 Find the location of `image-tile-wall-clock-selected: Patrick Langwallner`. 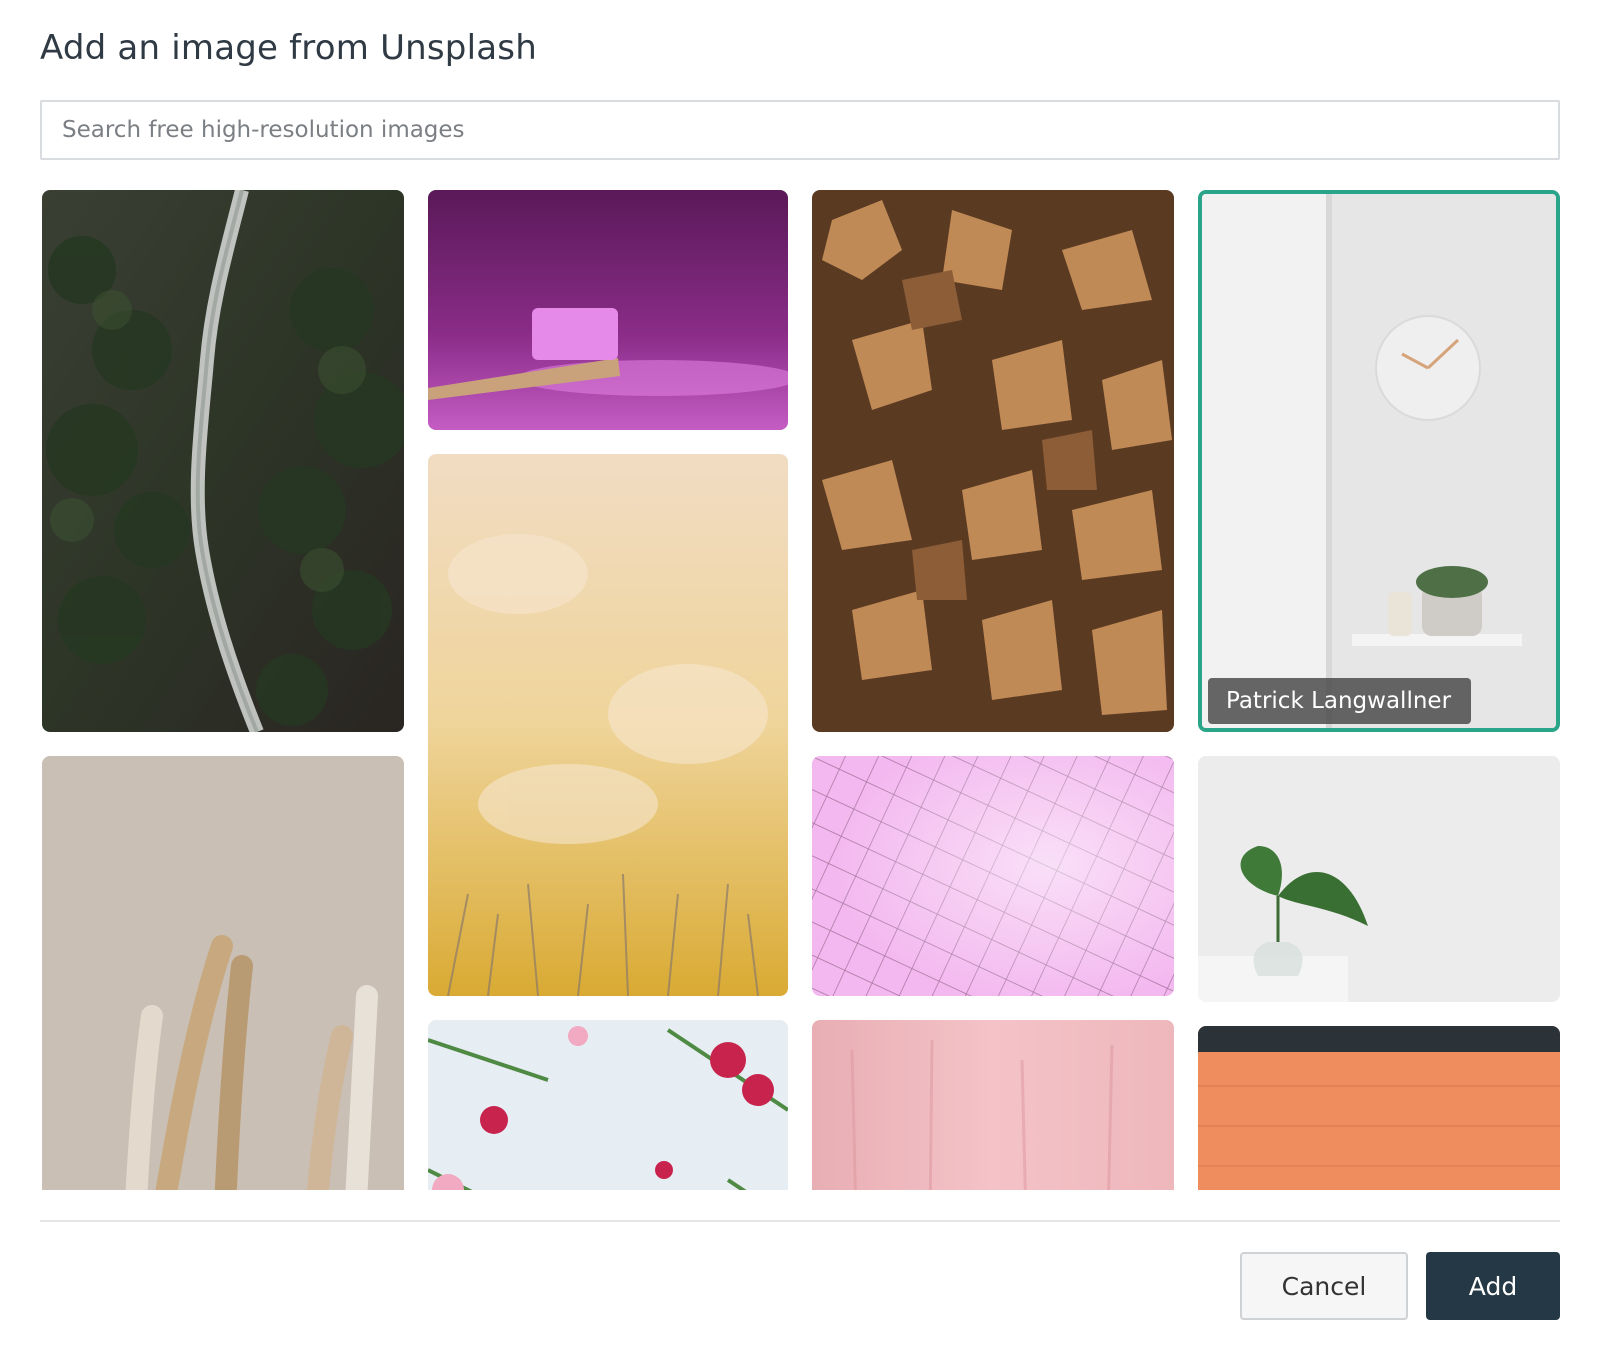

image-tile-wall-clock-selected: Patrick Langwallner is located at coordinates (1379, 461).